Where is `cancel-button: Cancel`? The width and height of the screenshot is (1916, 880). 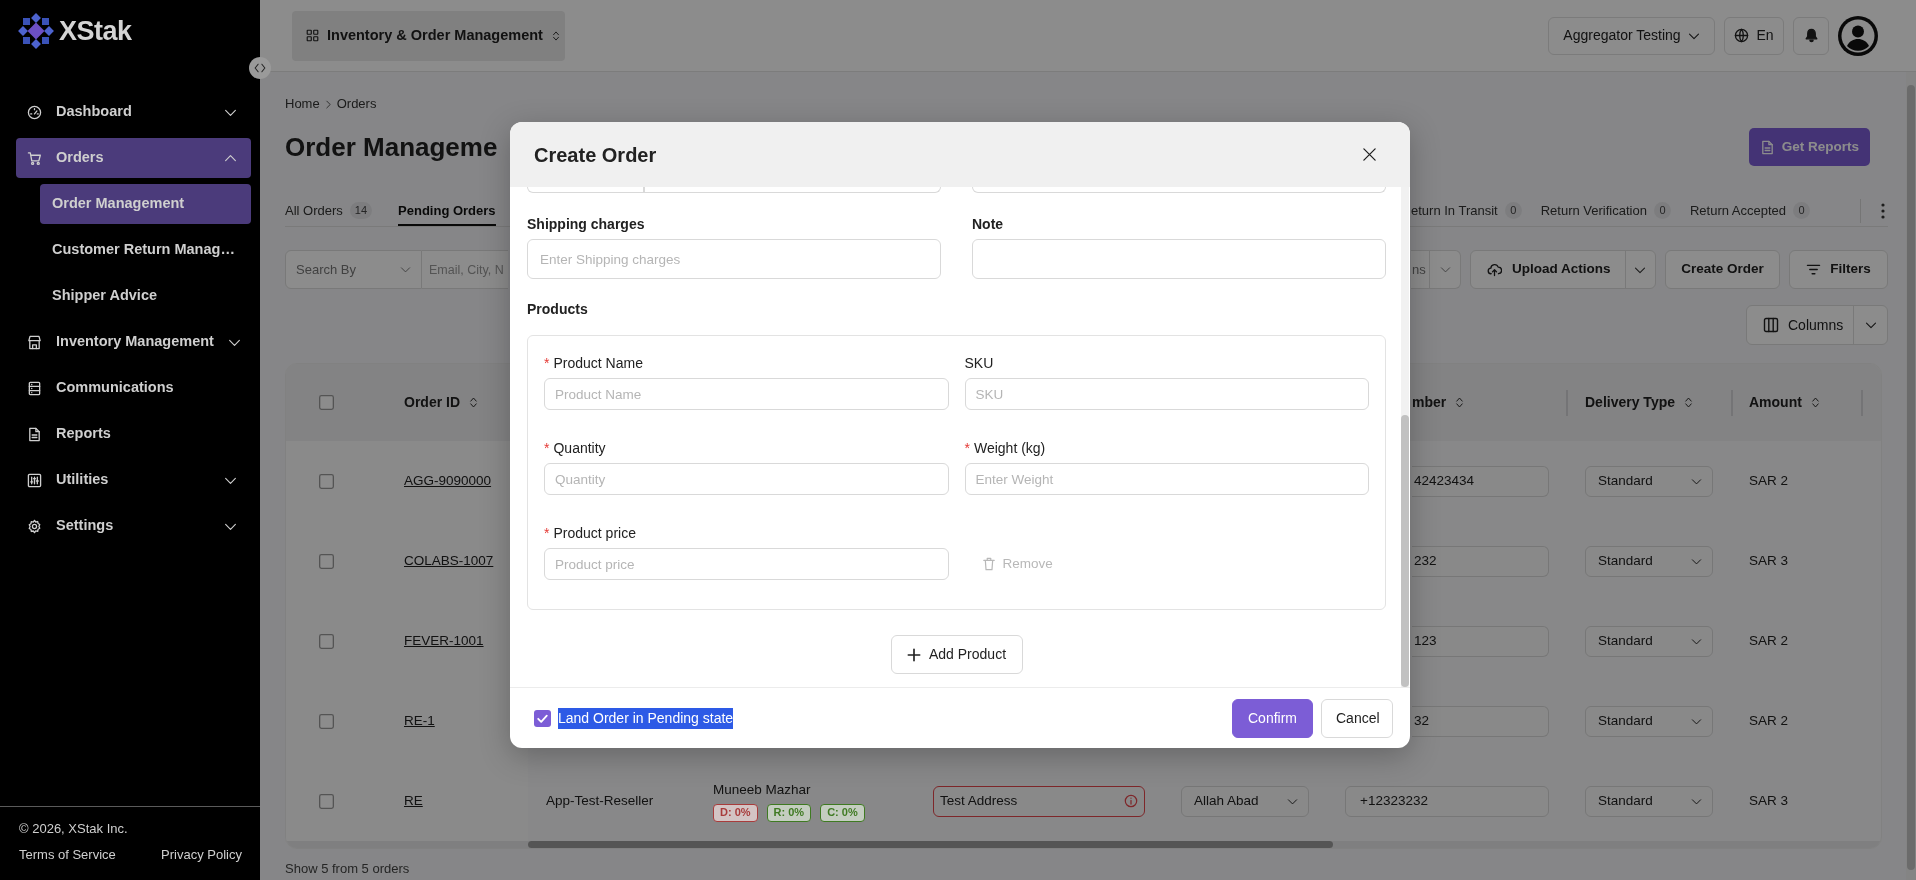 cancel-button: Cancel is located at coordinates (1357, 718).